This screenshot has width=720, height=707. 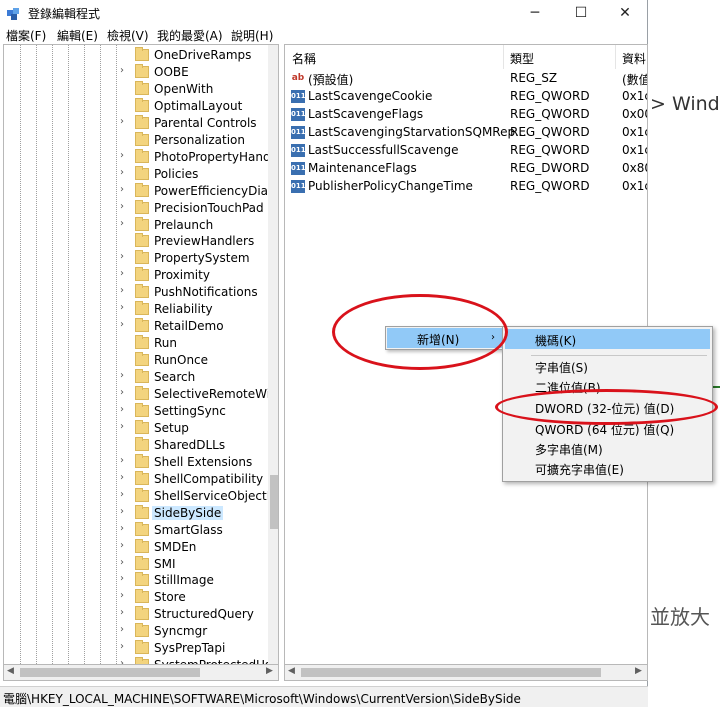 What do you see at coordinates (135, 360) in the screenshot?
I see `tree-item: RunOnce` at bounding box center [135, 360].